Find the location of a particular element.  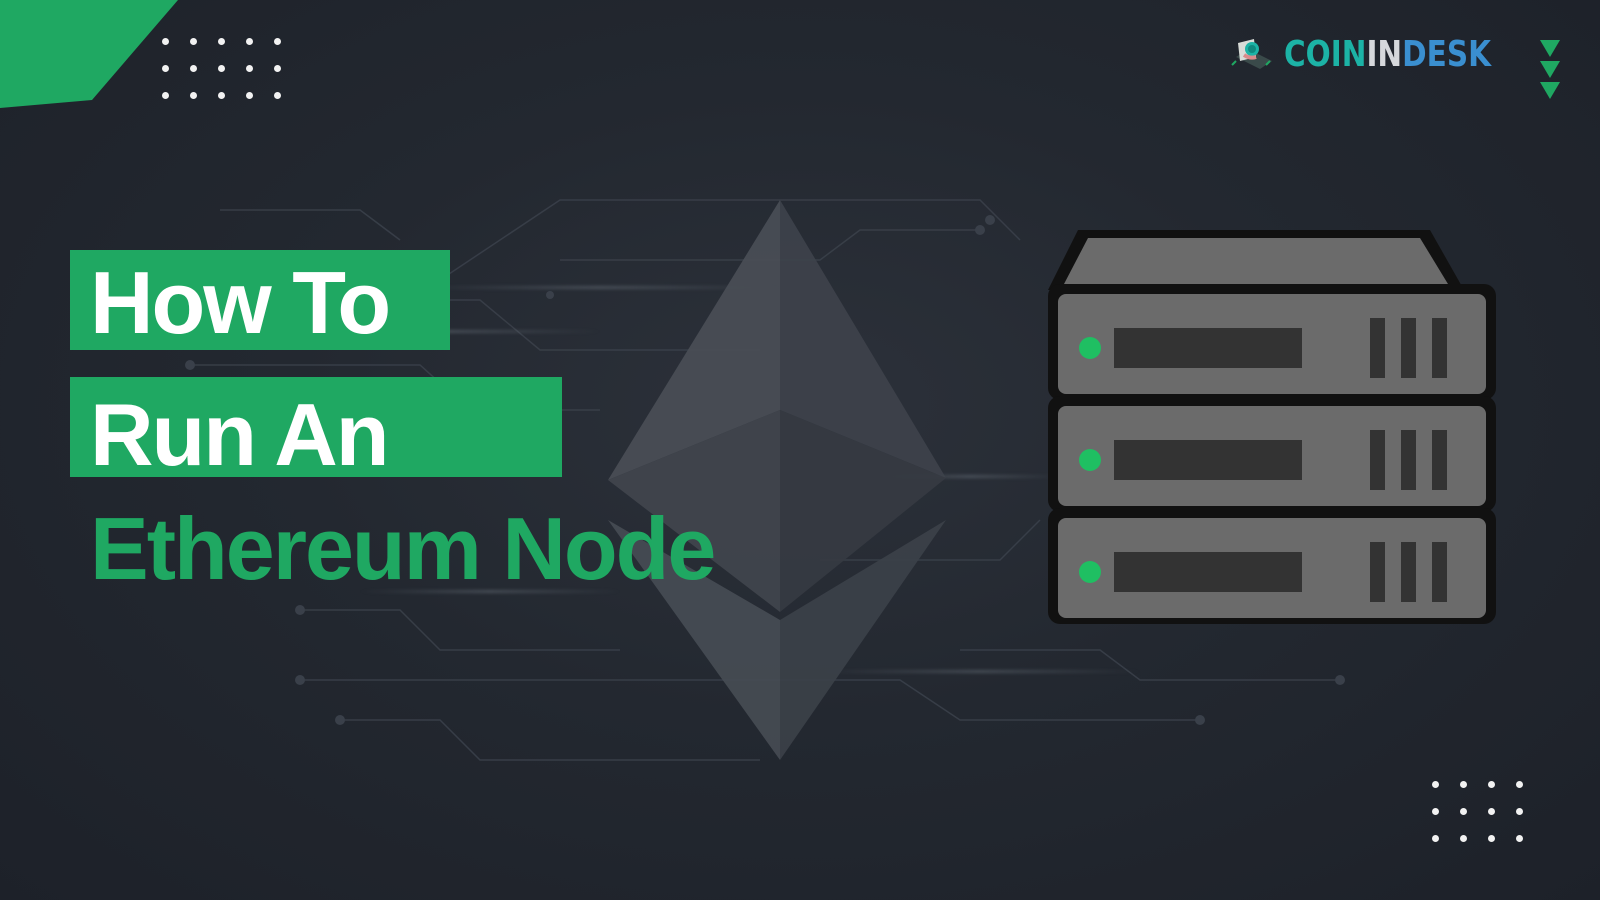

title-line2: Run An is located at coordinates (240, 434).